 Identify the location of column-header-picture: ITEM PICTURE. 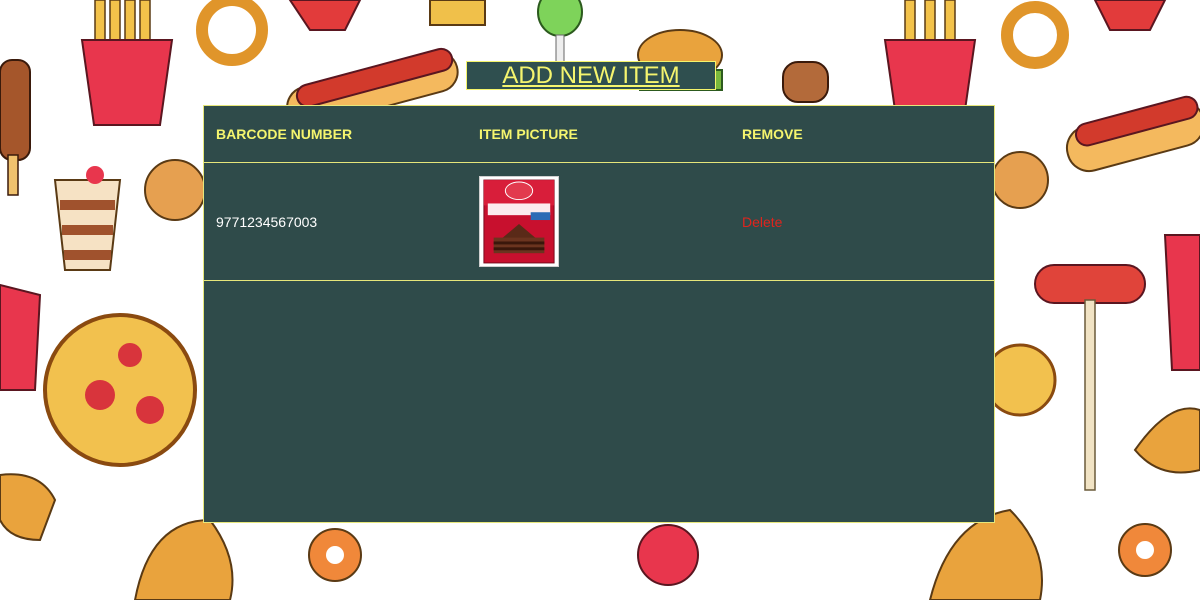
(598, 134).